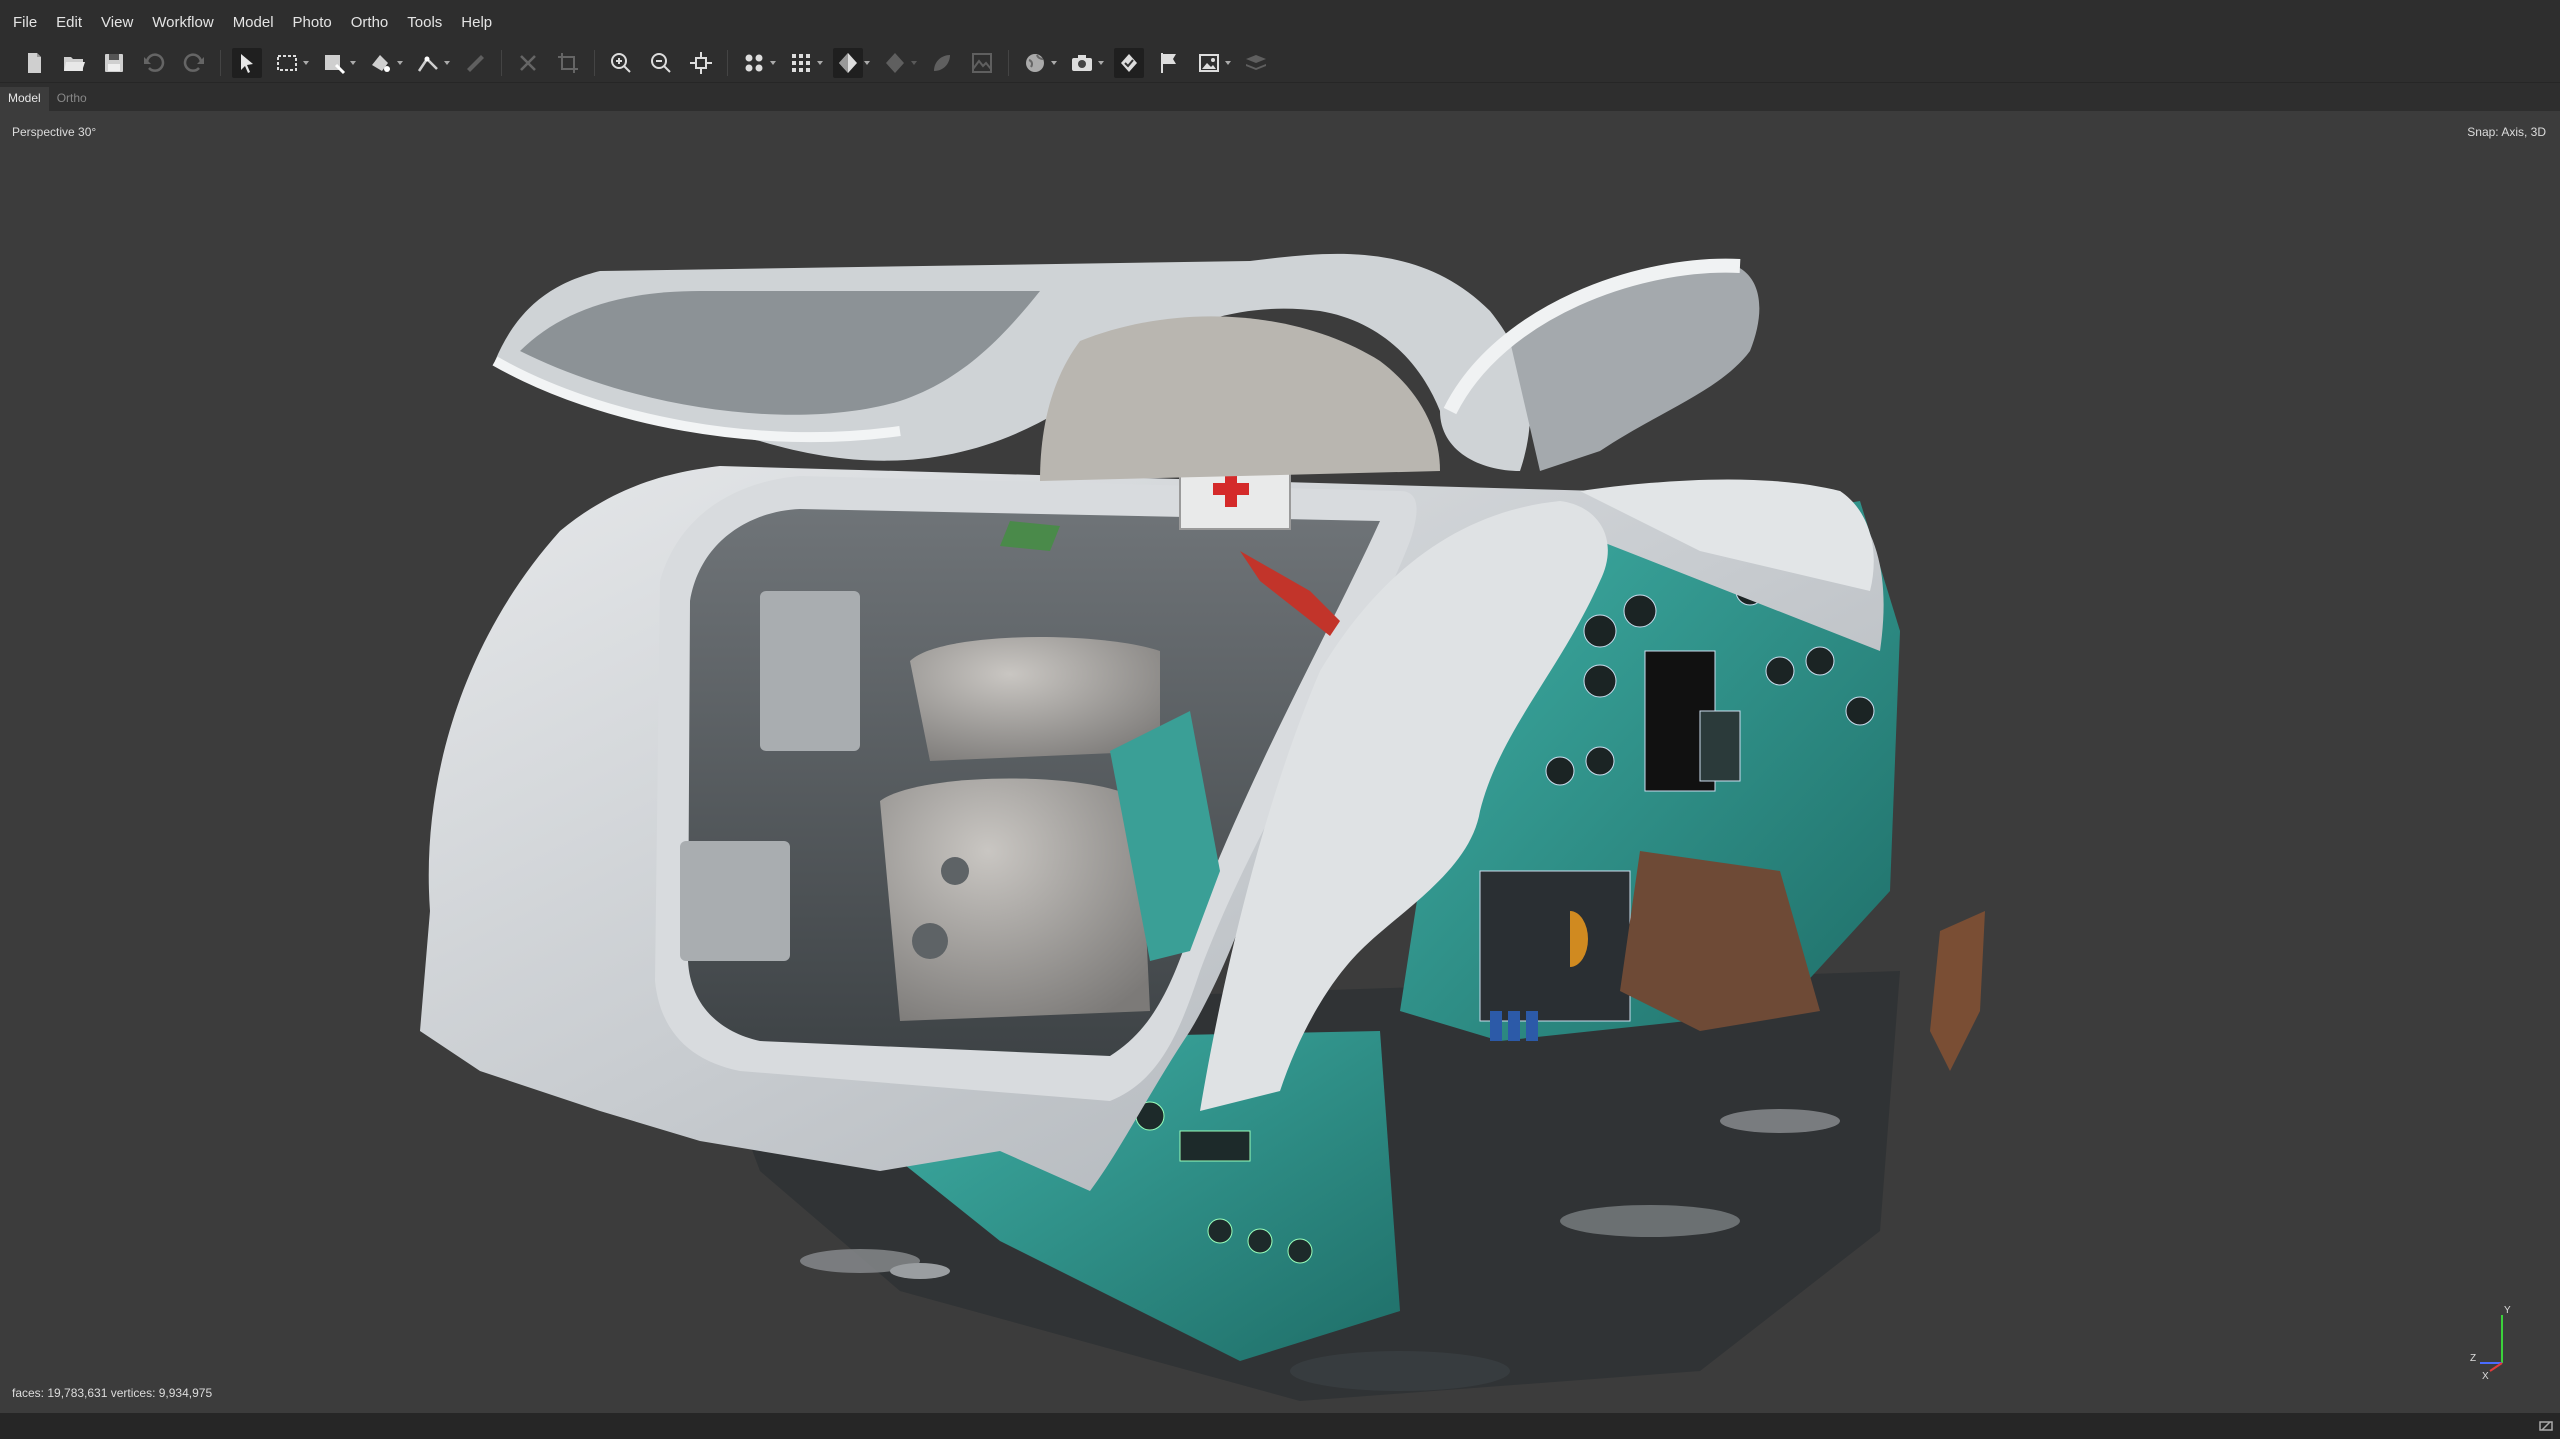 The image size is (2560, 1439). What do you see at coordinates (942, 63) in the screenshot?
I see `texture-icon` at bounding box center [942, 63].